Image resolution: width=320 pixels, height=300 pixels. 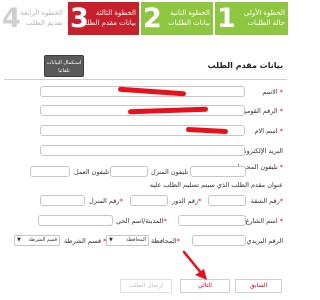 What do you see at coordinates (85, 241) in the screenshot?
I see `police-station-label: * قسم الشرطة` at bounding box center [85, 241].